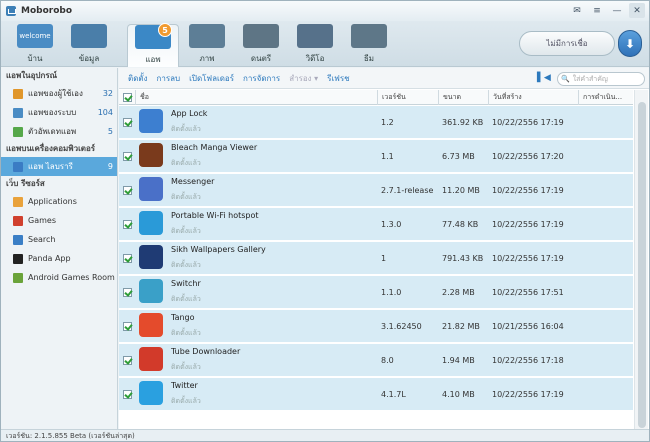  I want to click on sidebar-device-item-label: ตัวอัพเดทแอพ, so click(52, 131).